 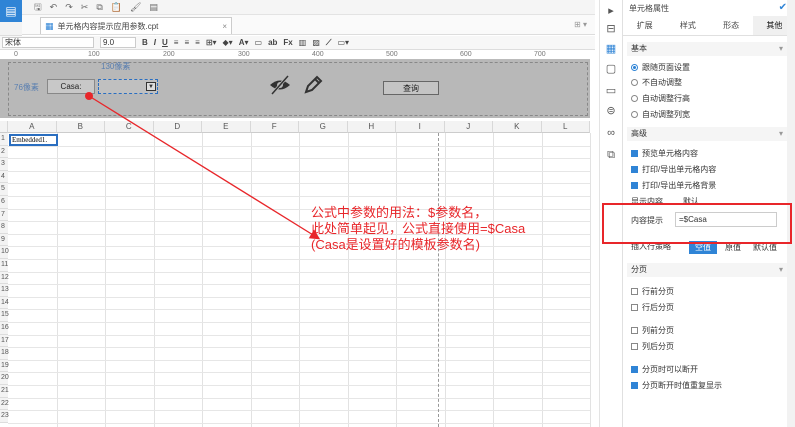 I want to click on redo-icon: ↷, so click(x=69, y=7).